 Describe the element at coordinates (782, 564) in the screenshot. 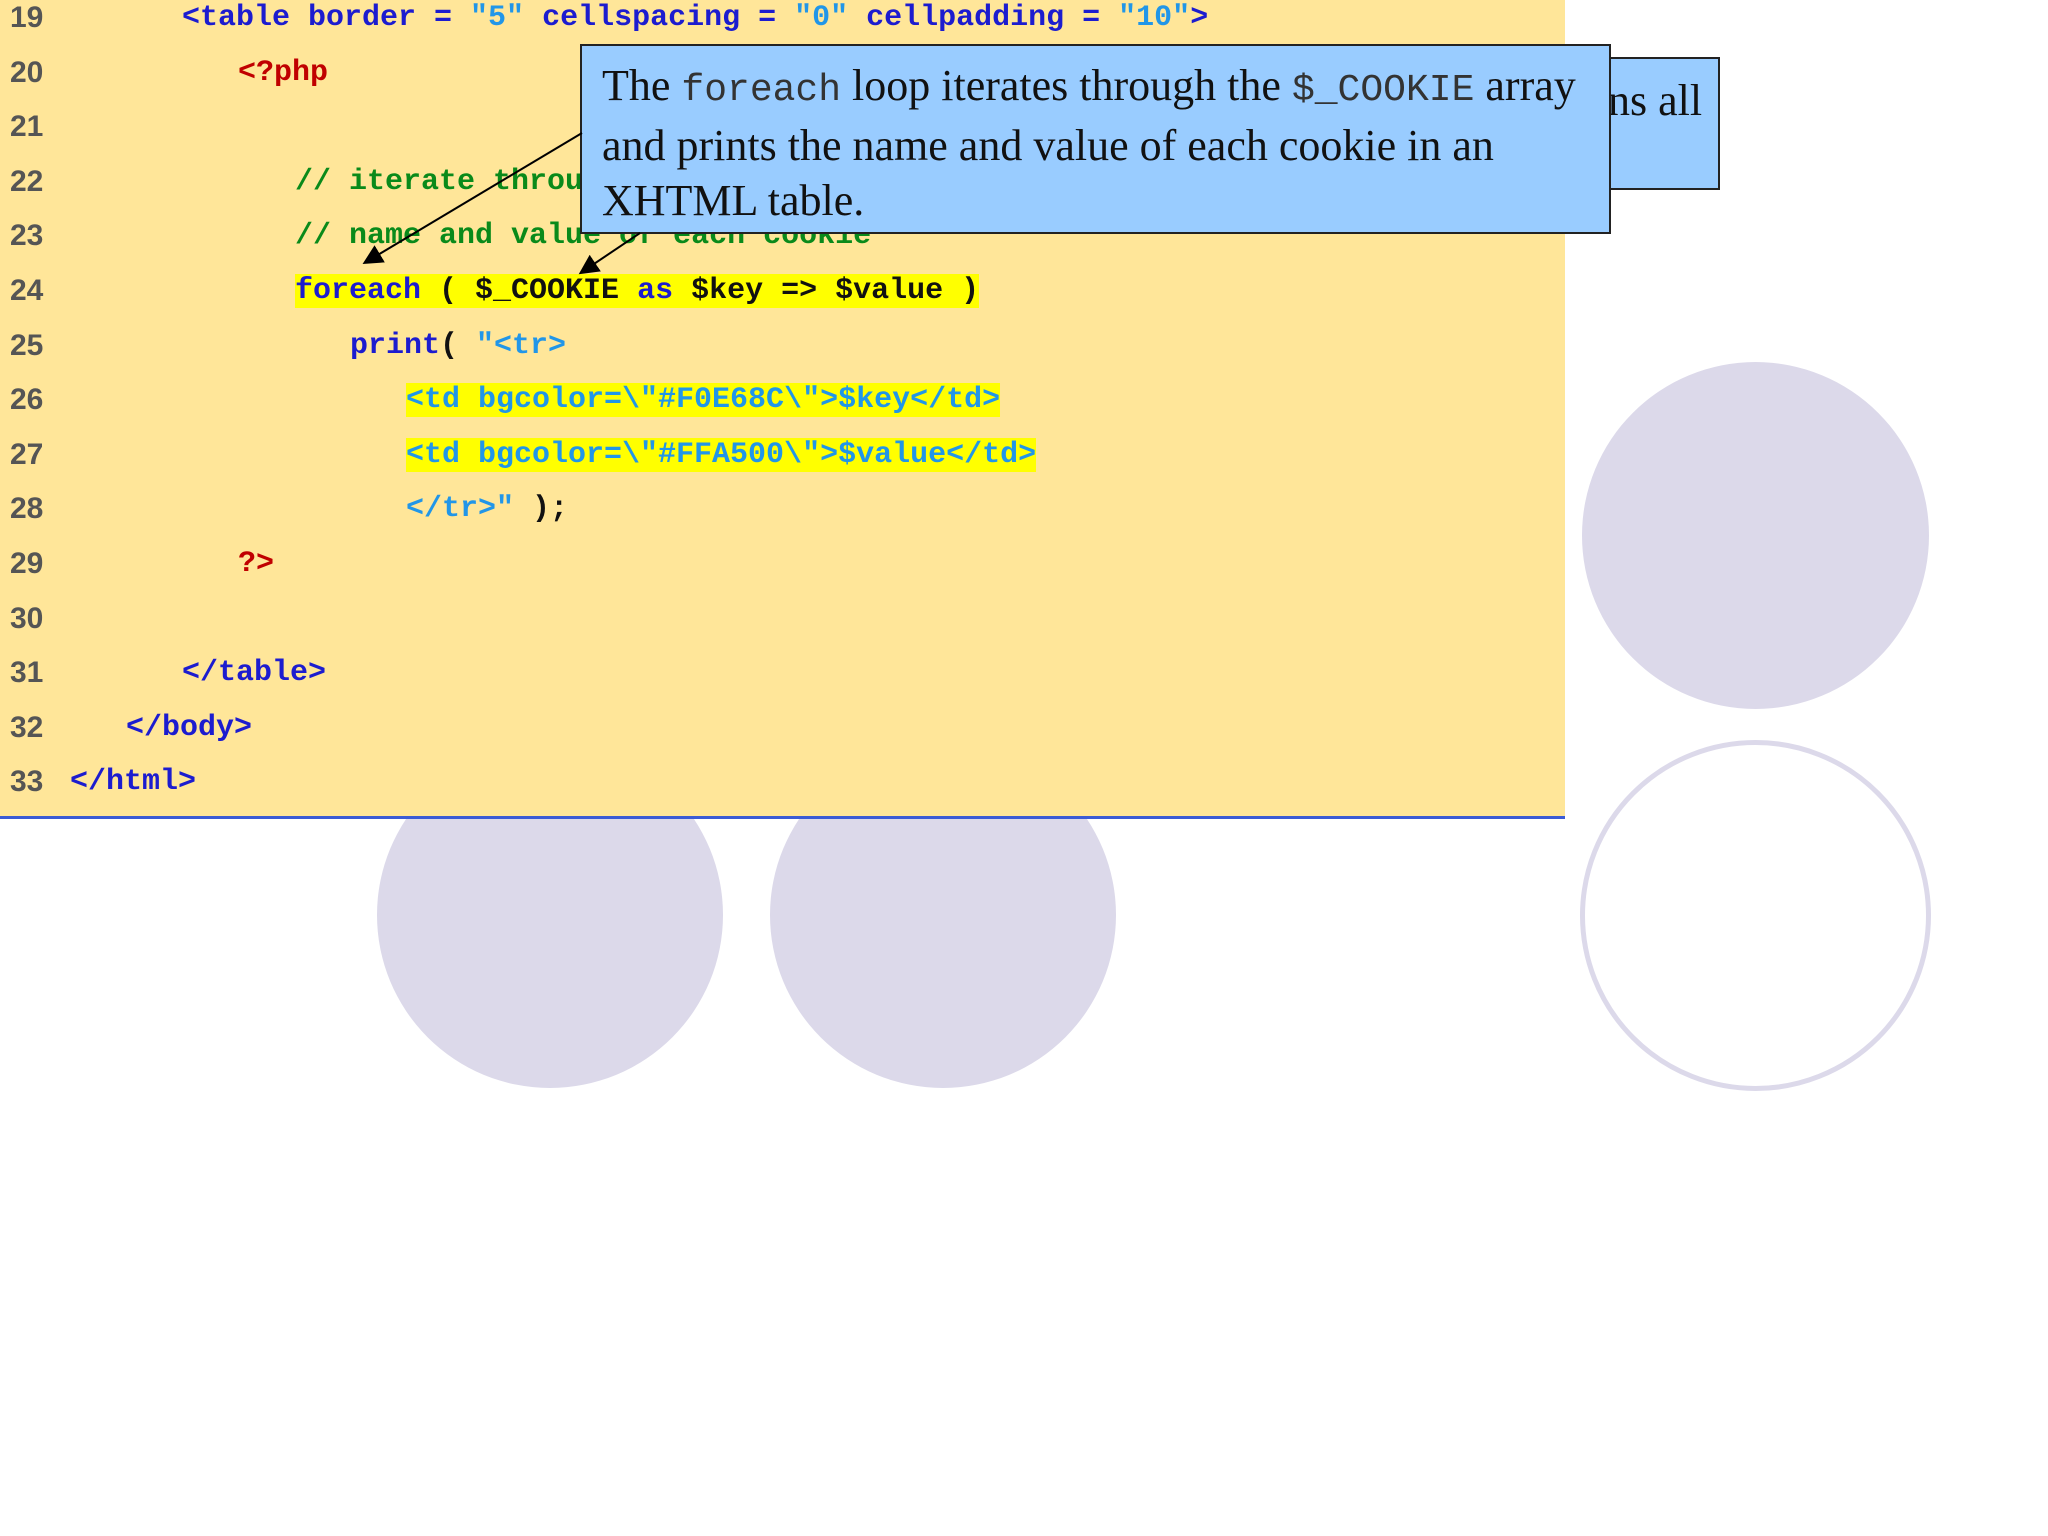

I see `code-line: 29 ?>` at that location.